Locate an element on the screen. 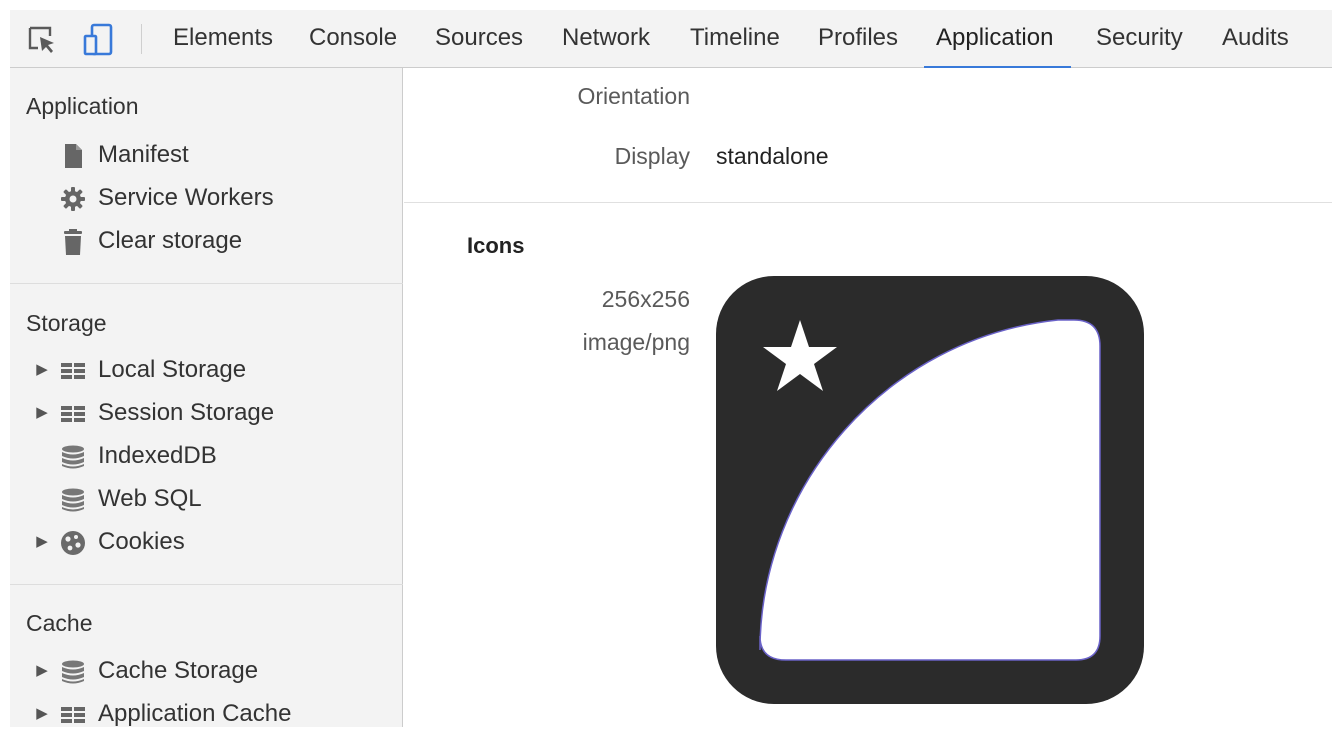  inspect-element-icon is located at coordinates (42, 40).